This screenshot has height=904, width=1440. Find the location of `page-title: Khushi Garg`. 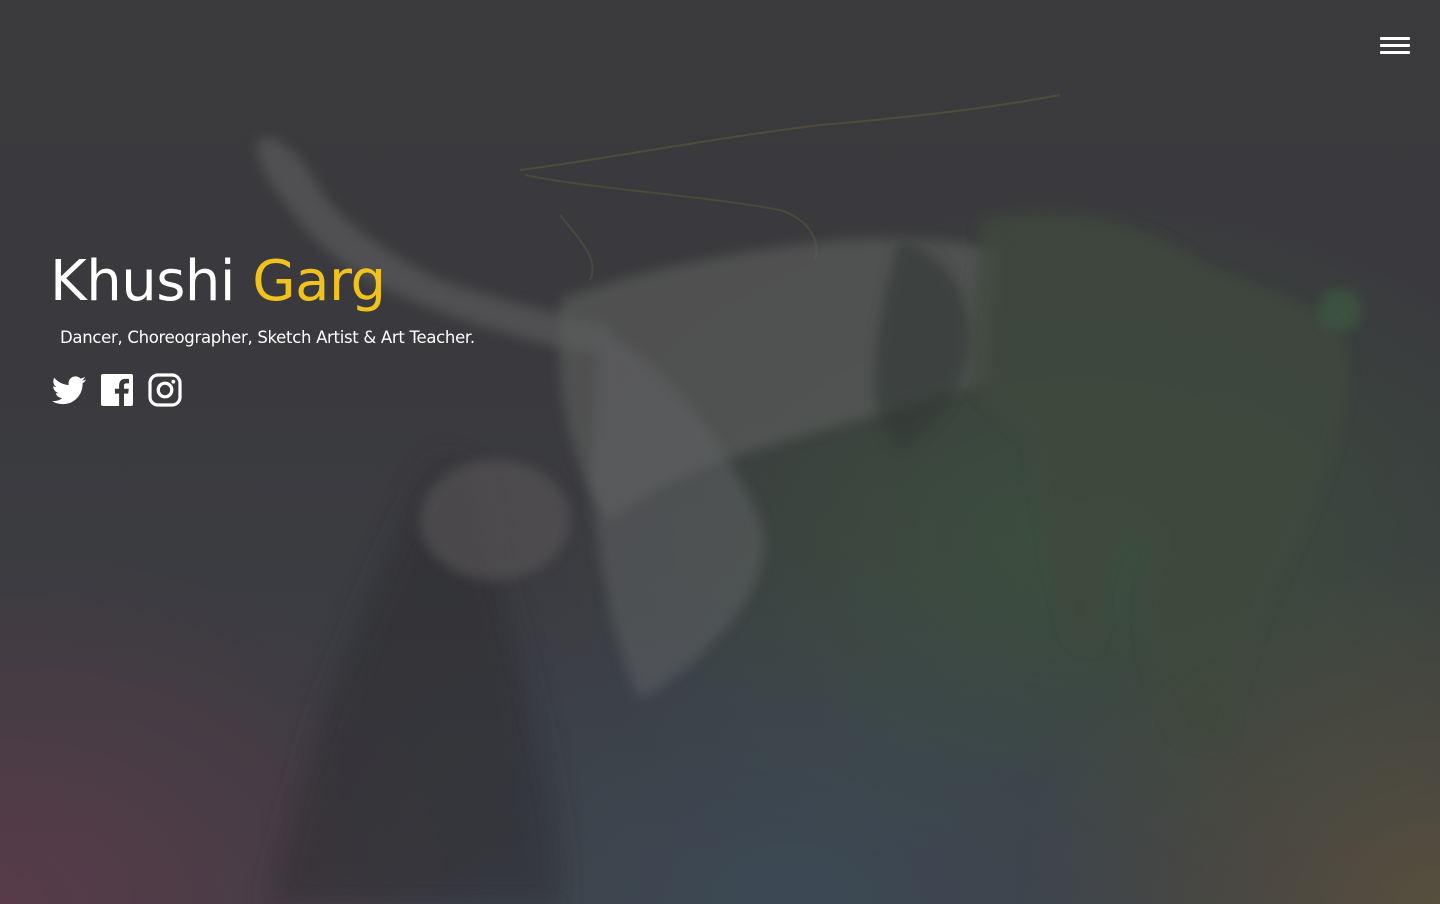

page-title: Khushi Garg is located at coordinates (262, 282).